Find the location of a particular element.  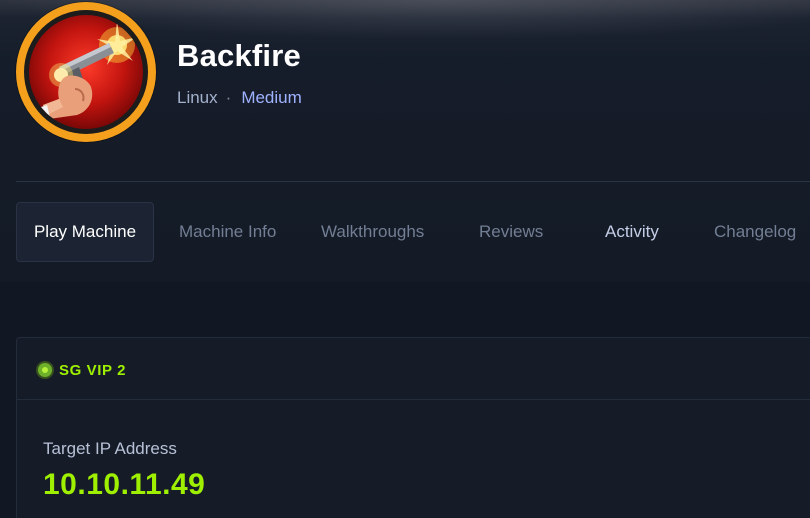

tab-machine-info: Machine Info is located at coordinates (227, 232).